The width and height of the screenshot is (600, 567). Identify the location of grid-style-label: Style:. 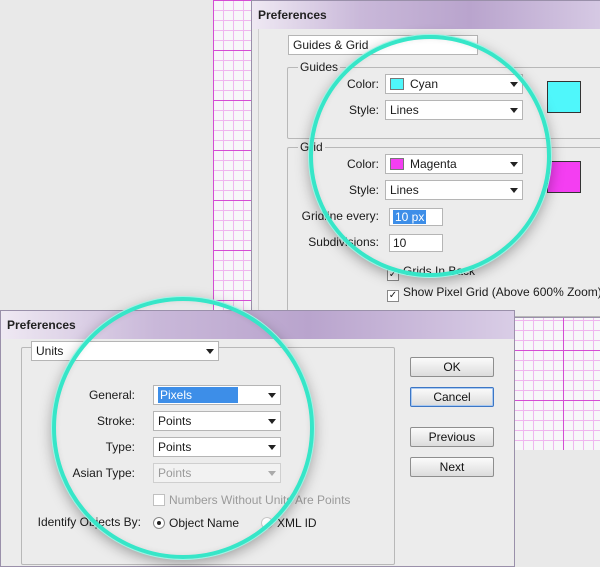
(363, 190).